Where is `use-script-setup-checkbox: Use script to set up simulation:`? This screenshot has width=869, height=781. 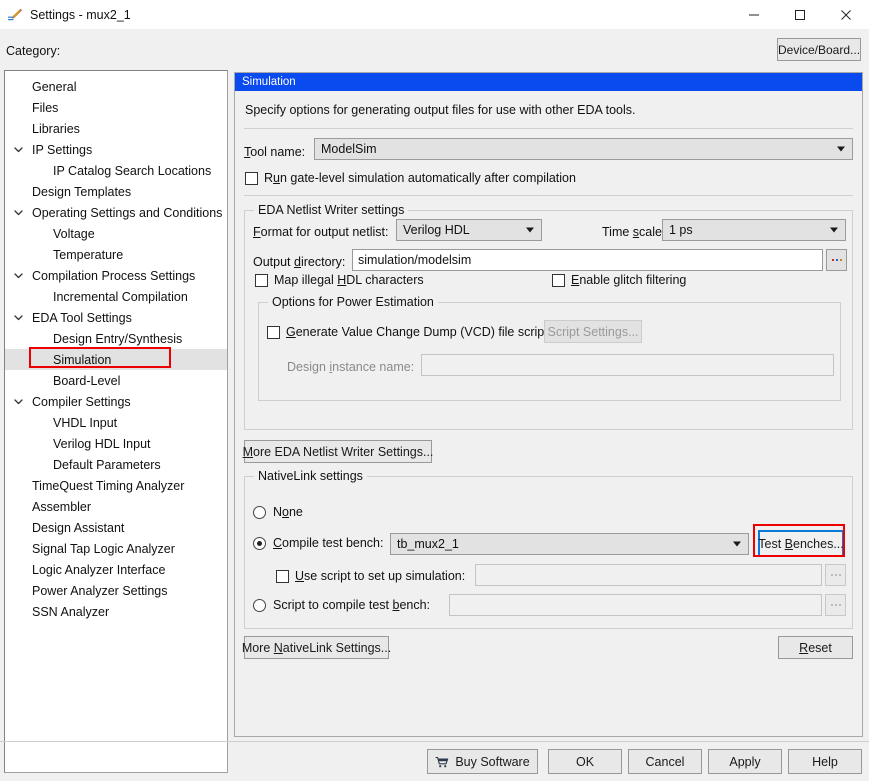 use-script-setup-checkbox: Use script to set up simulation: is located at coordinates (370, 576).